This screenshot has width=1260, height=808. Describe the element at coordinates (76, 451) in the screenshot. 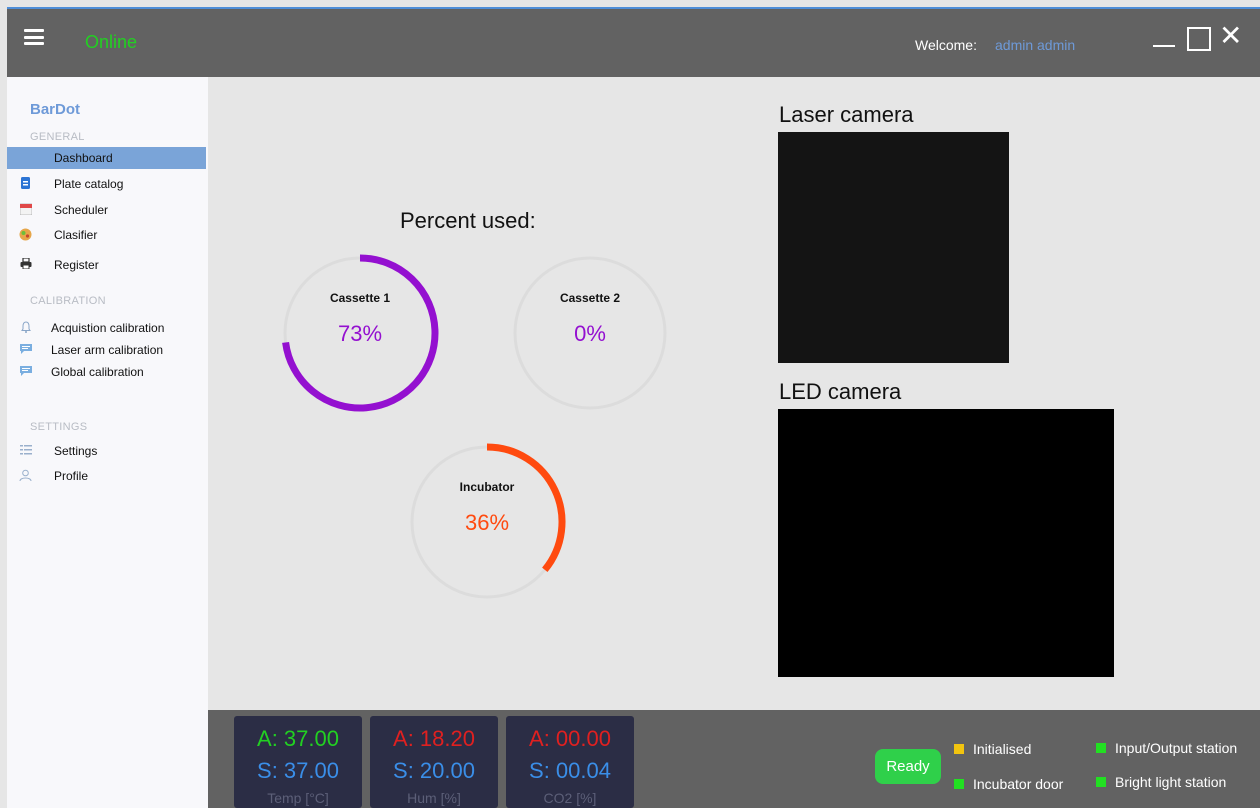

I see `sidebar-item-label: Settings` at that location.